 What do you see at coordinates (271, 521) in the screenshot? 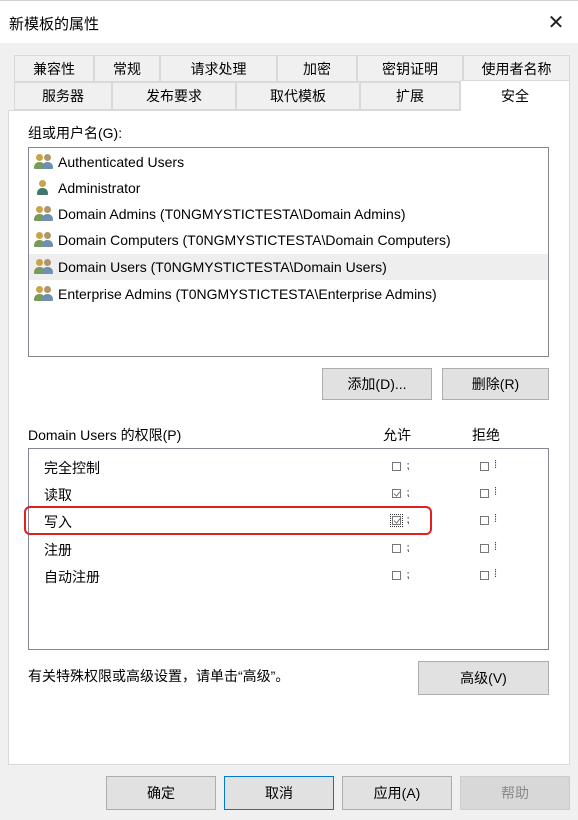
I see `permission-row: 写入 ⁏ ⁞` at bounding box center [271, 521].